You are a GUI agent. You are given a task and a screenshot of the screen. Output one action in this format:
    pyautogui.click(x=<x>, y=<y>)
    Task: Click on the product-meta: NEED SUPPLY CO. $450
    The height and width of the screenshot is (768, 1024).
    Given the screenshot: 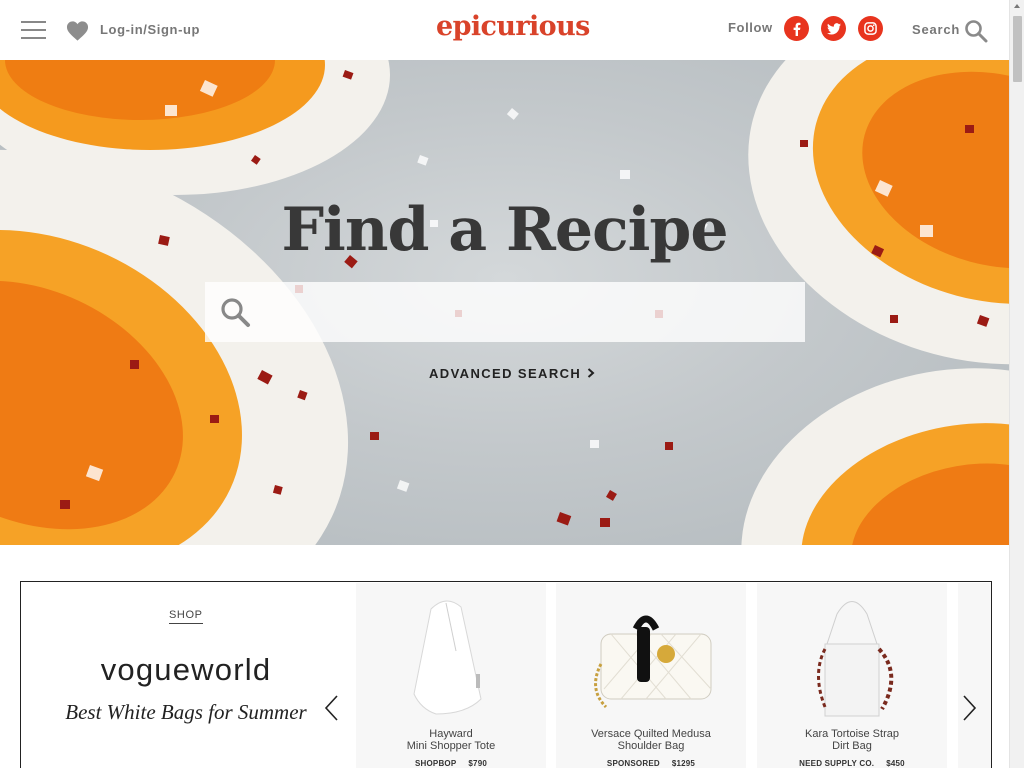 What is the action you would take?
    pyautogui.click(x=852, y=763)
    